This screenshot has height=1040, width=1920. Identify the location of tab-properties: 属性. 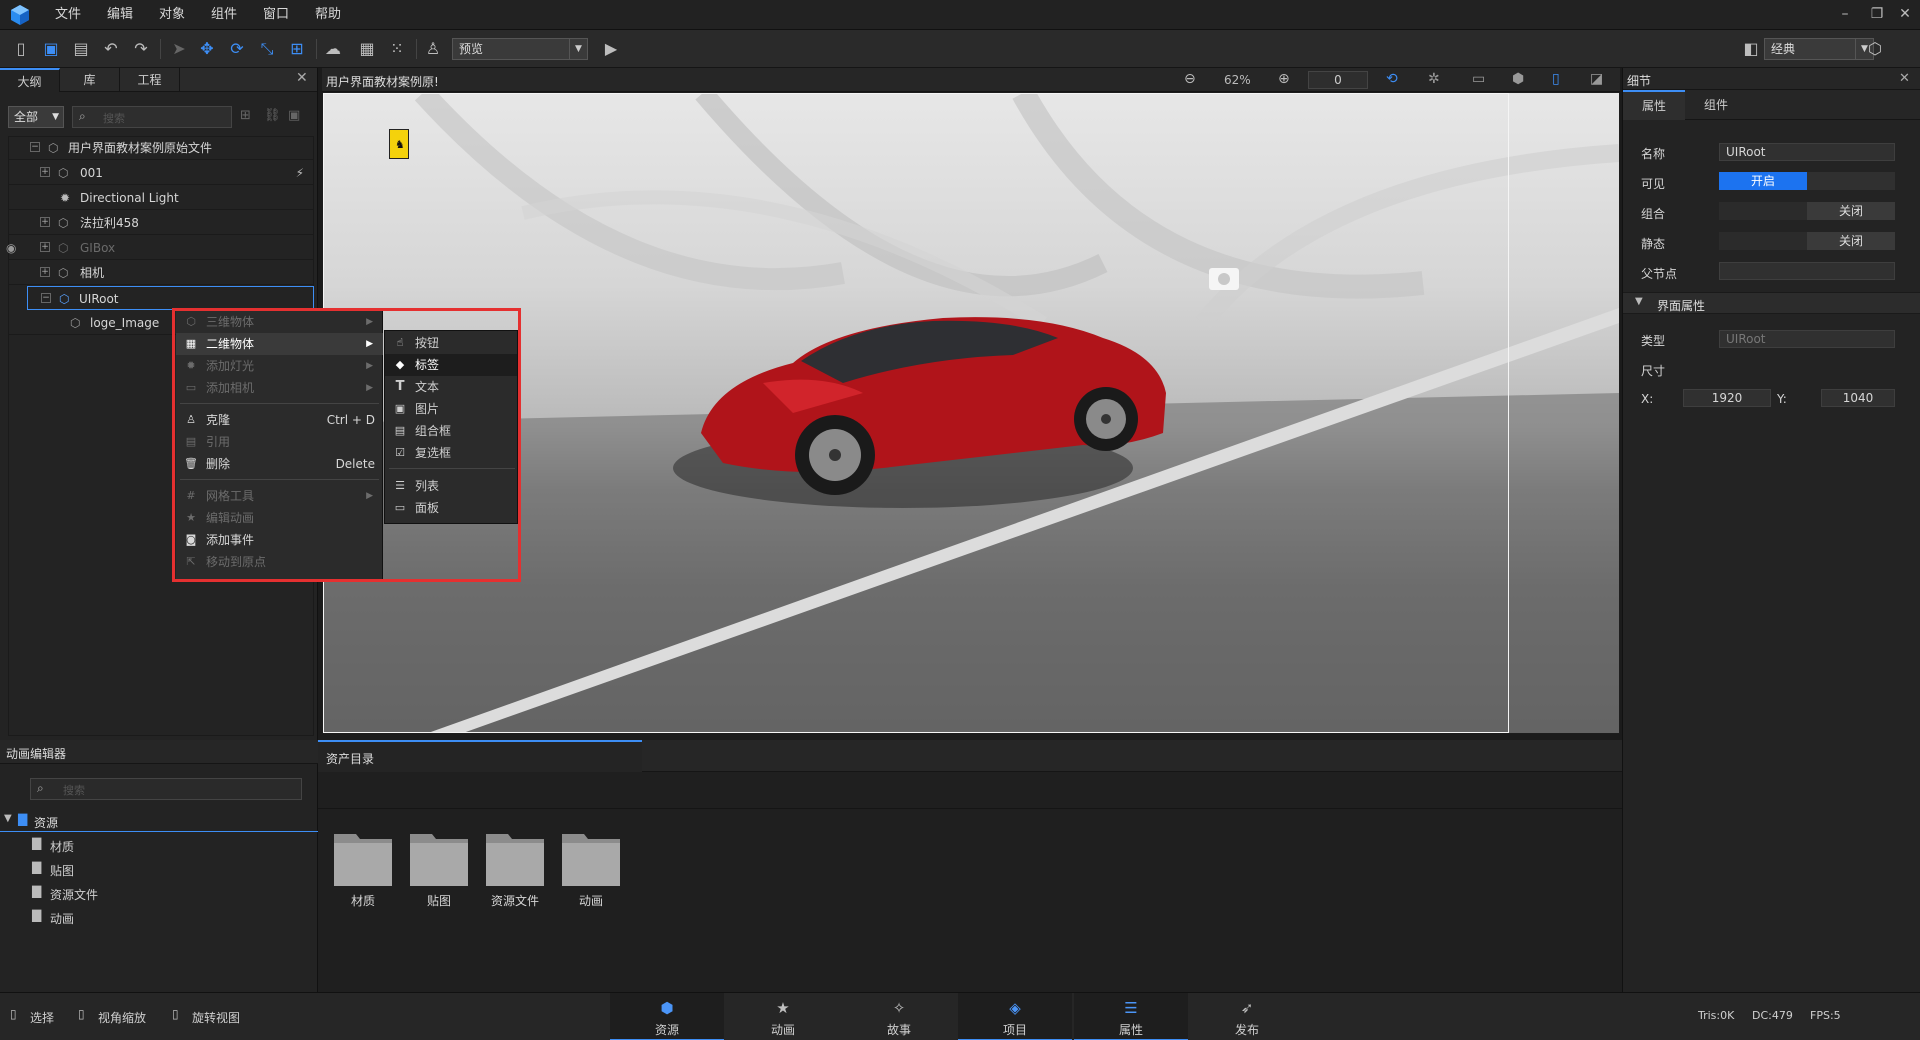
(1654, 105).